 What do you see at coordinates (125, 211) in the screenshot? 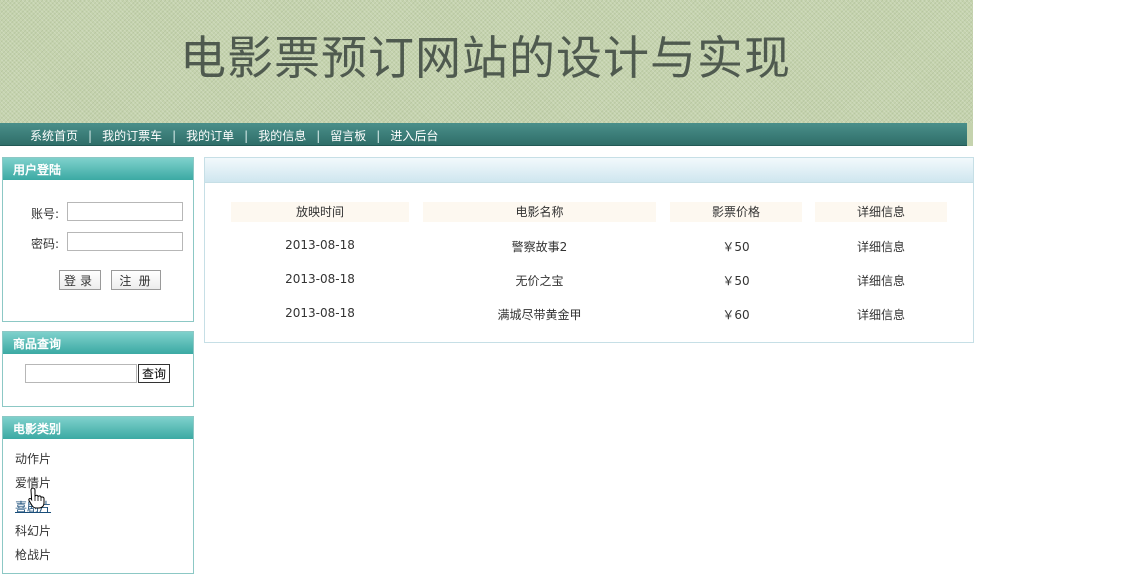
I see `account-input` at bounding box center [125, 211].